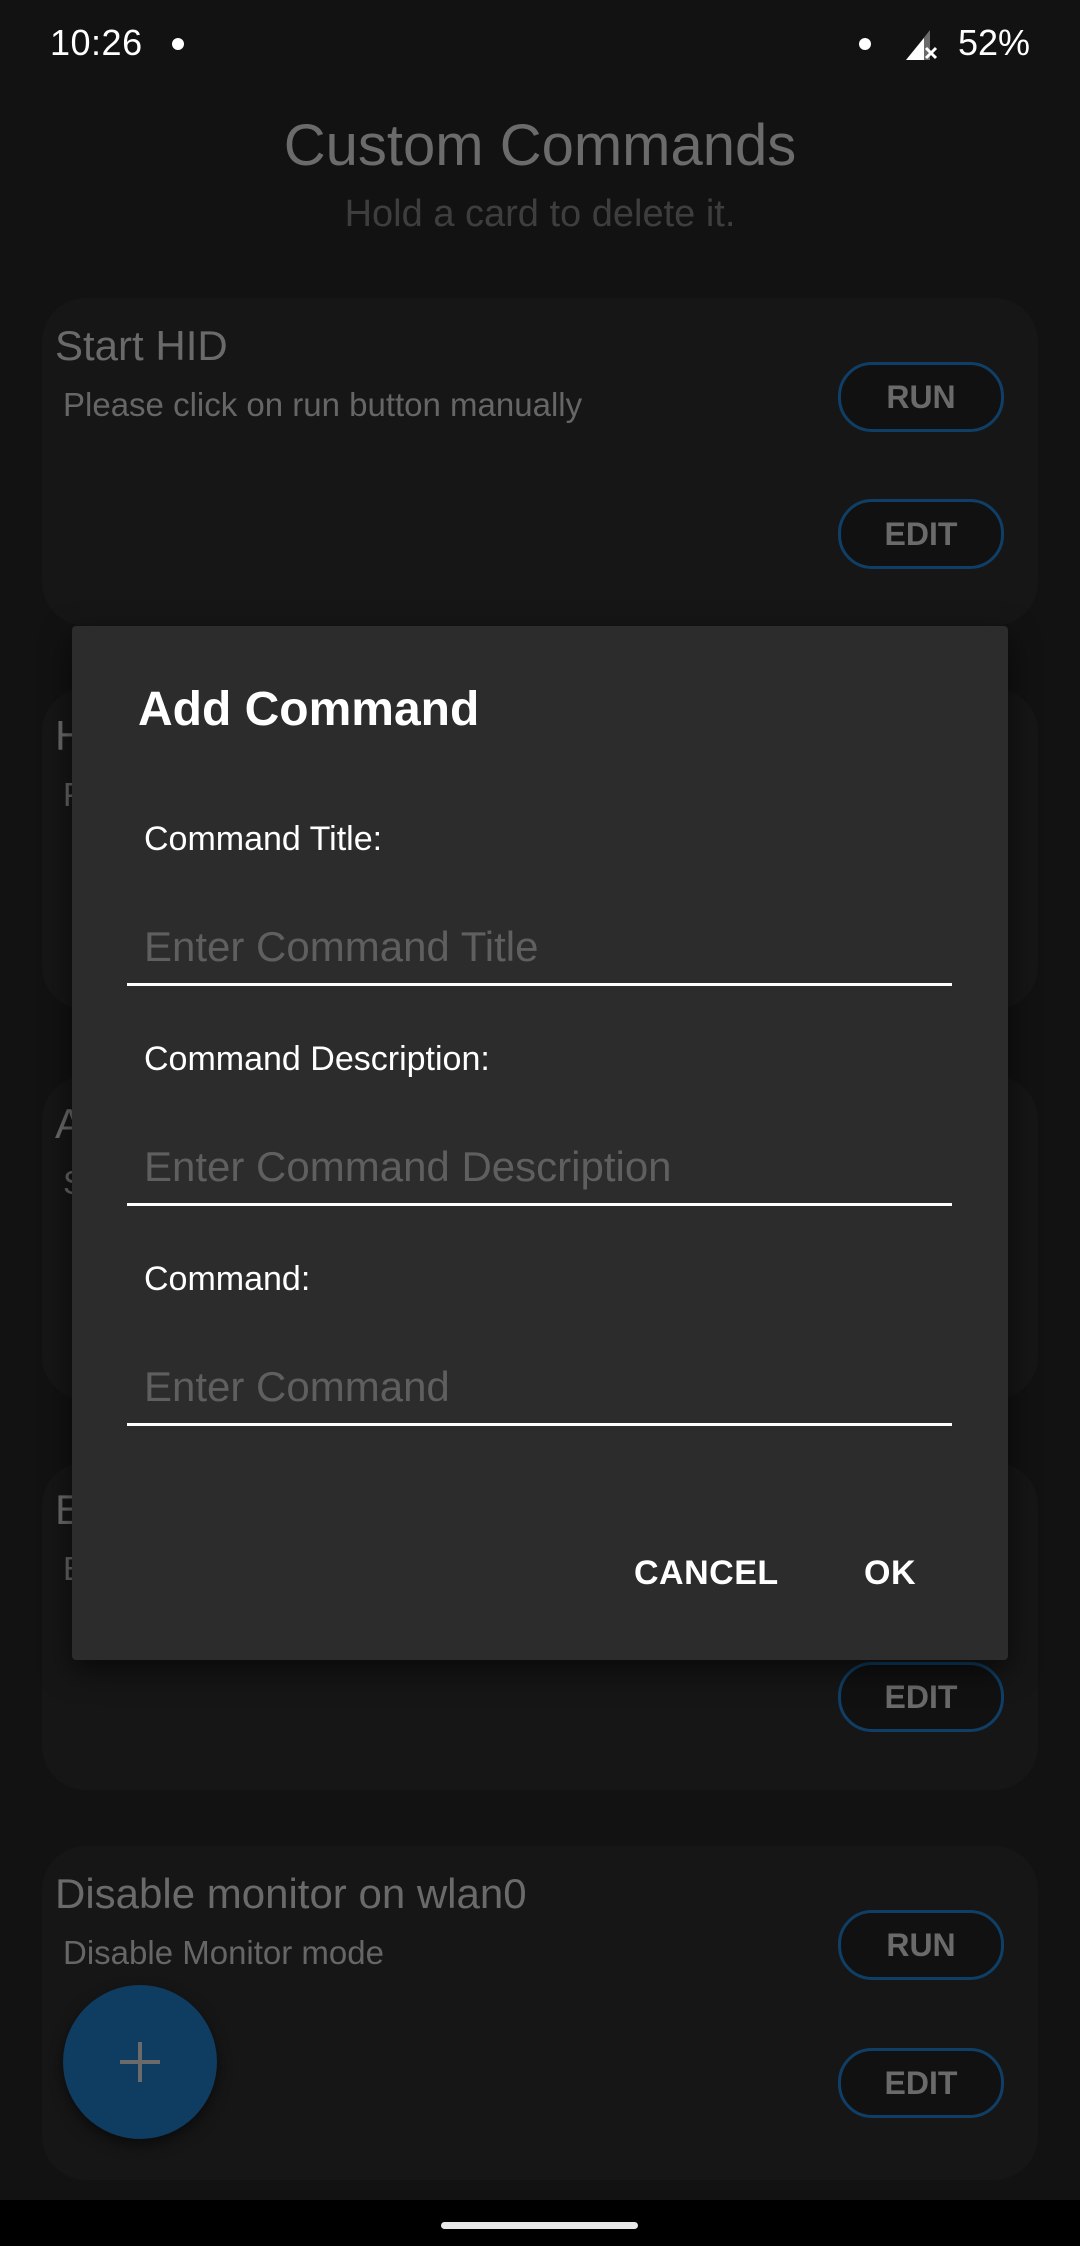 The height and width of the screenshot is (2246, 1080). I want to click on card-description: Please click on run button manually, so click(323, 404).